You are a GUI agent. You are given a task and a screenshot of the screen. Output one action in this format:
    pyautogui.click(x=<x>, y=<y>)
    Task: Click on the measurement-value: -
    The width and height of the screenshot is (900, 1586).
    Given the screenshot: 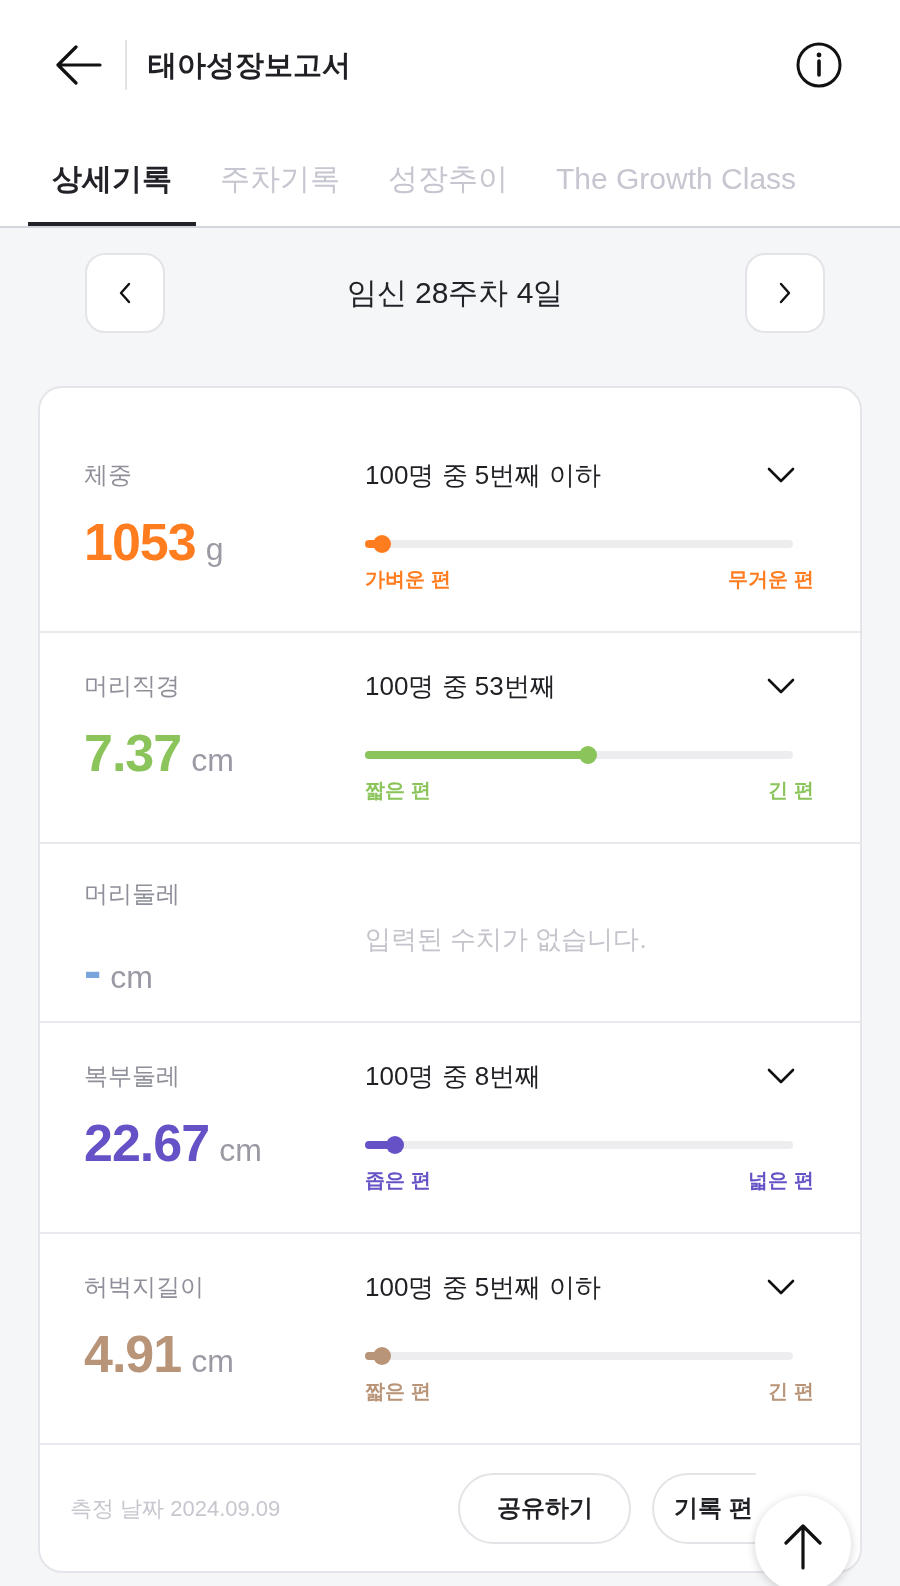 What is the action you would take?
    pyautogui.click(x=92, y=970)
    